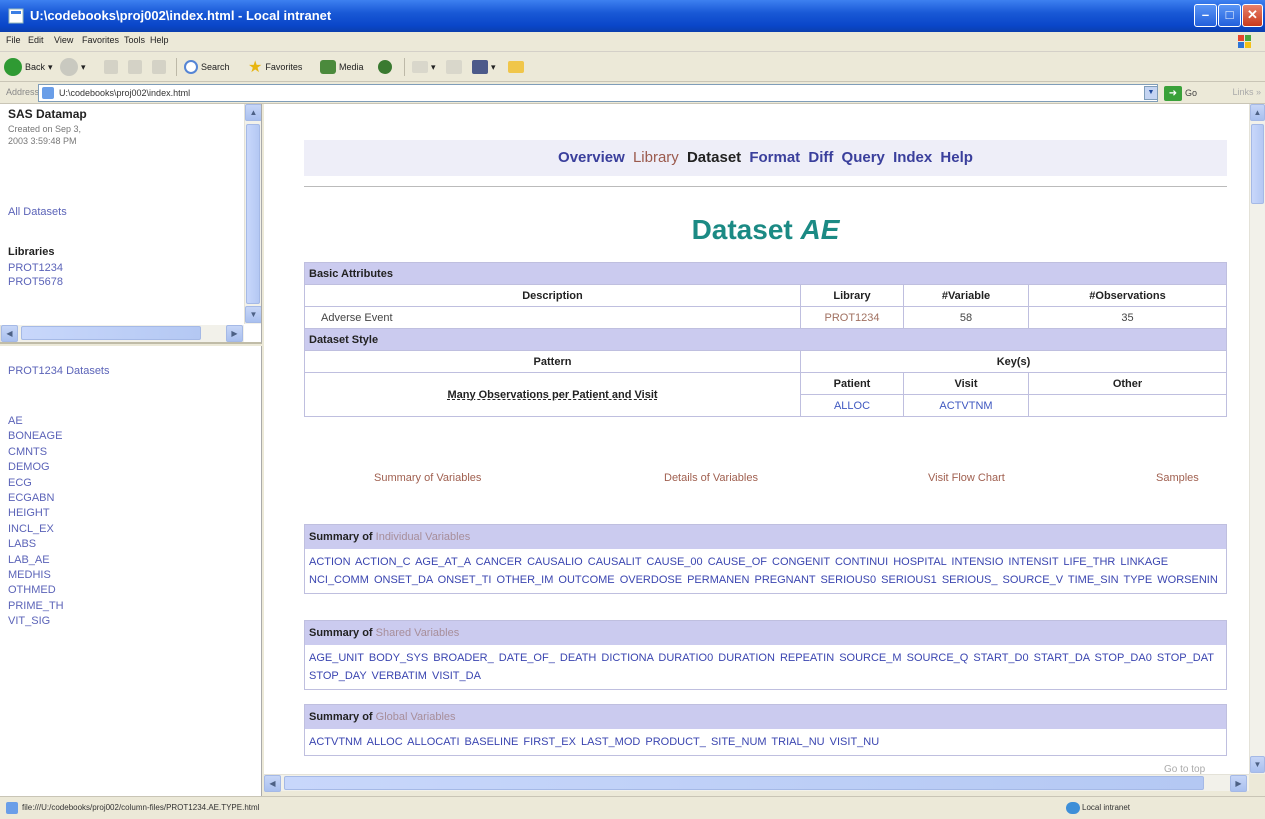 The height and width of the screenshot is (819, 1265). I want to click on back-button: Back ▾, so click(28, 67).